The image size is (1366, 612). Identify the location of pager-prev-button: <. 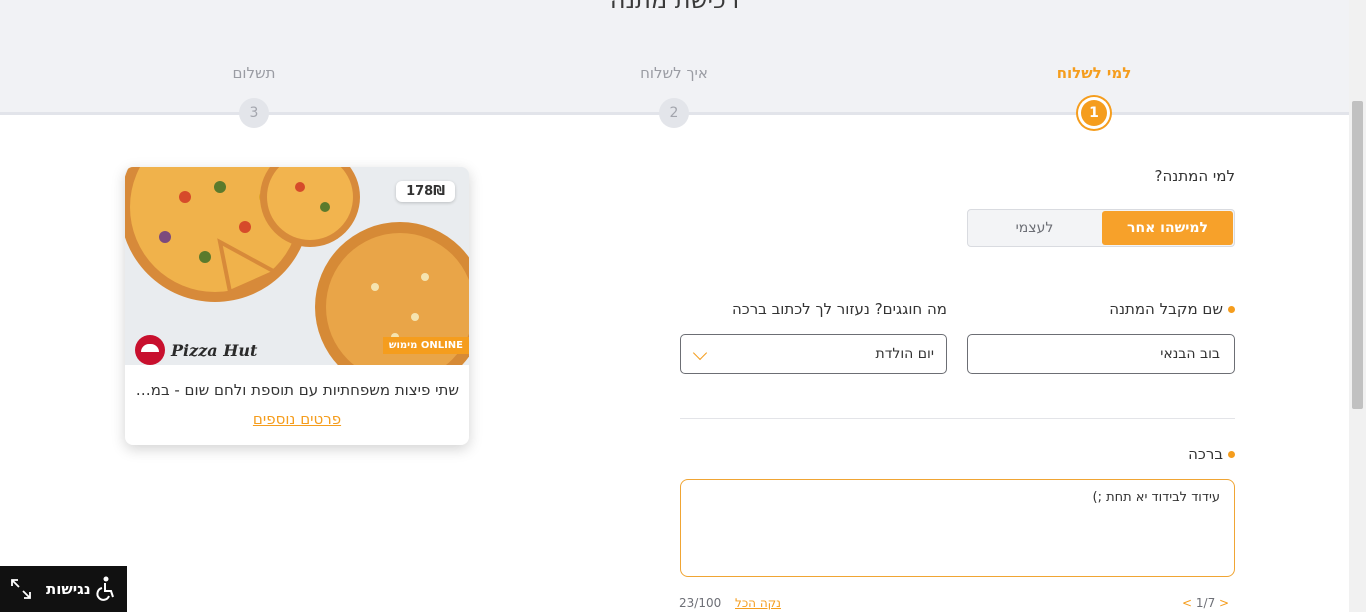
(1187, 603).